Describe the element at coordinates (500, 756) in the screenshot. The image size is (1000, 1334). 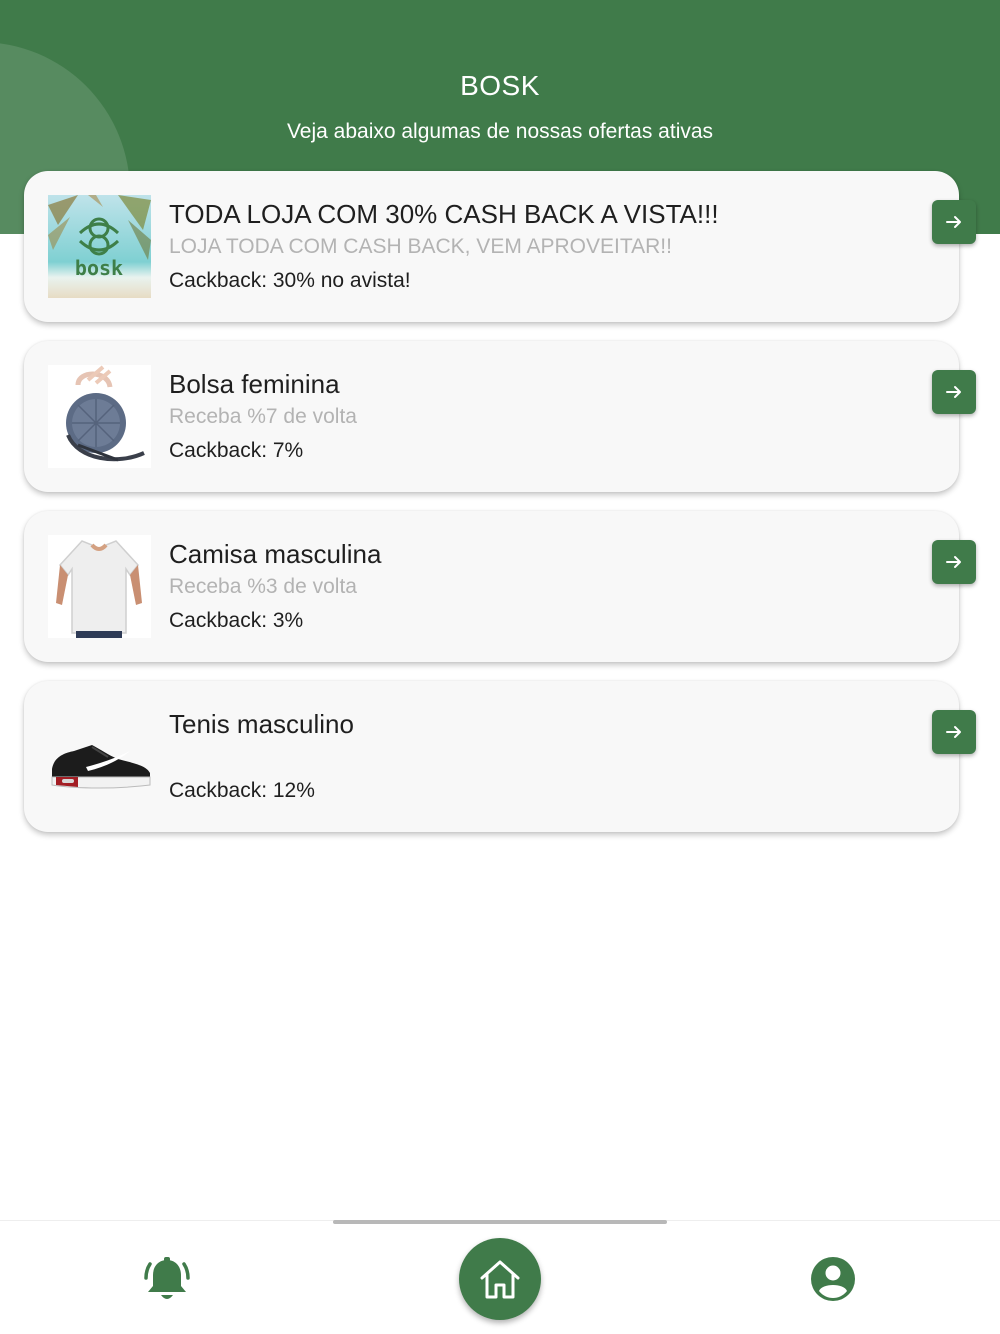
I see `offer-card: Tenis masculino Cackback: 12%` at that location.